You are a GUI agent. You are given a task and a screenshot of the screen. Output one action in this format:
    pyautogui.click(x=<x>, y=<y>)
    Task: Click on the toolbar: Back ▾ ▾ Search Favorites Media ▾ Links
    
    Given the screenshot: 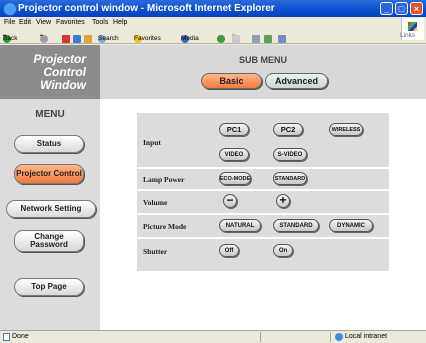 What is the action you would take?
    pyautogui.click(x=213, y=36)
    